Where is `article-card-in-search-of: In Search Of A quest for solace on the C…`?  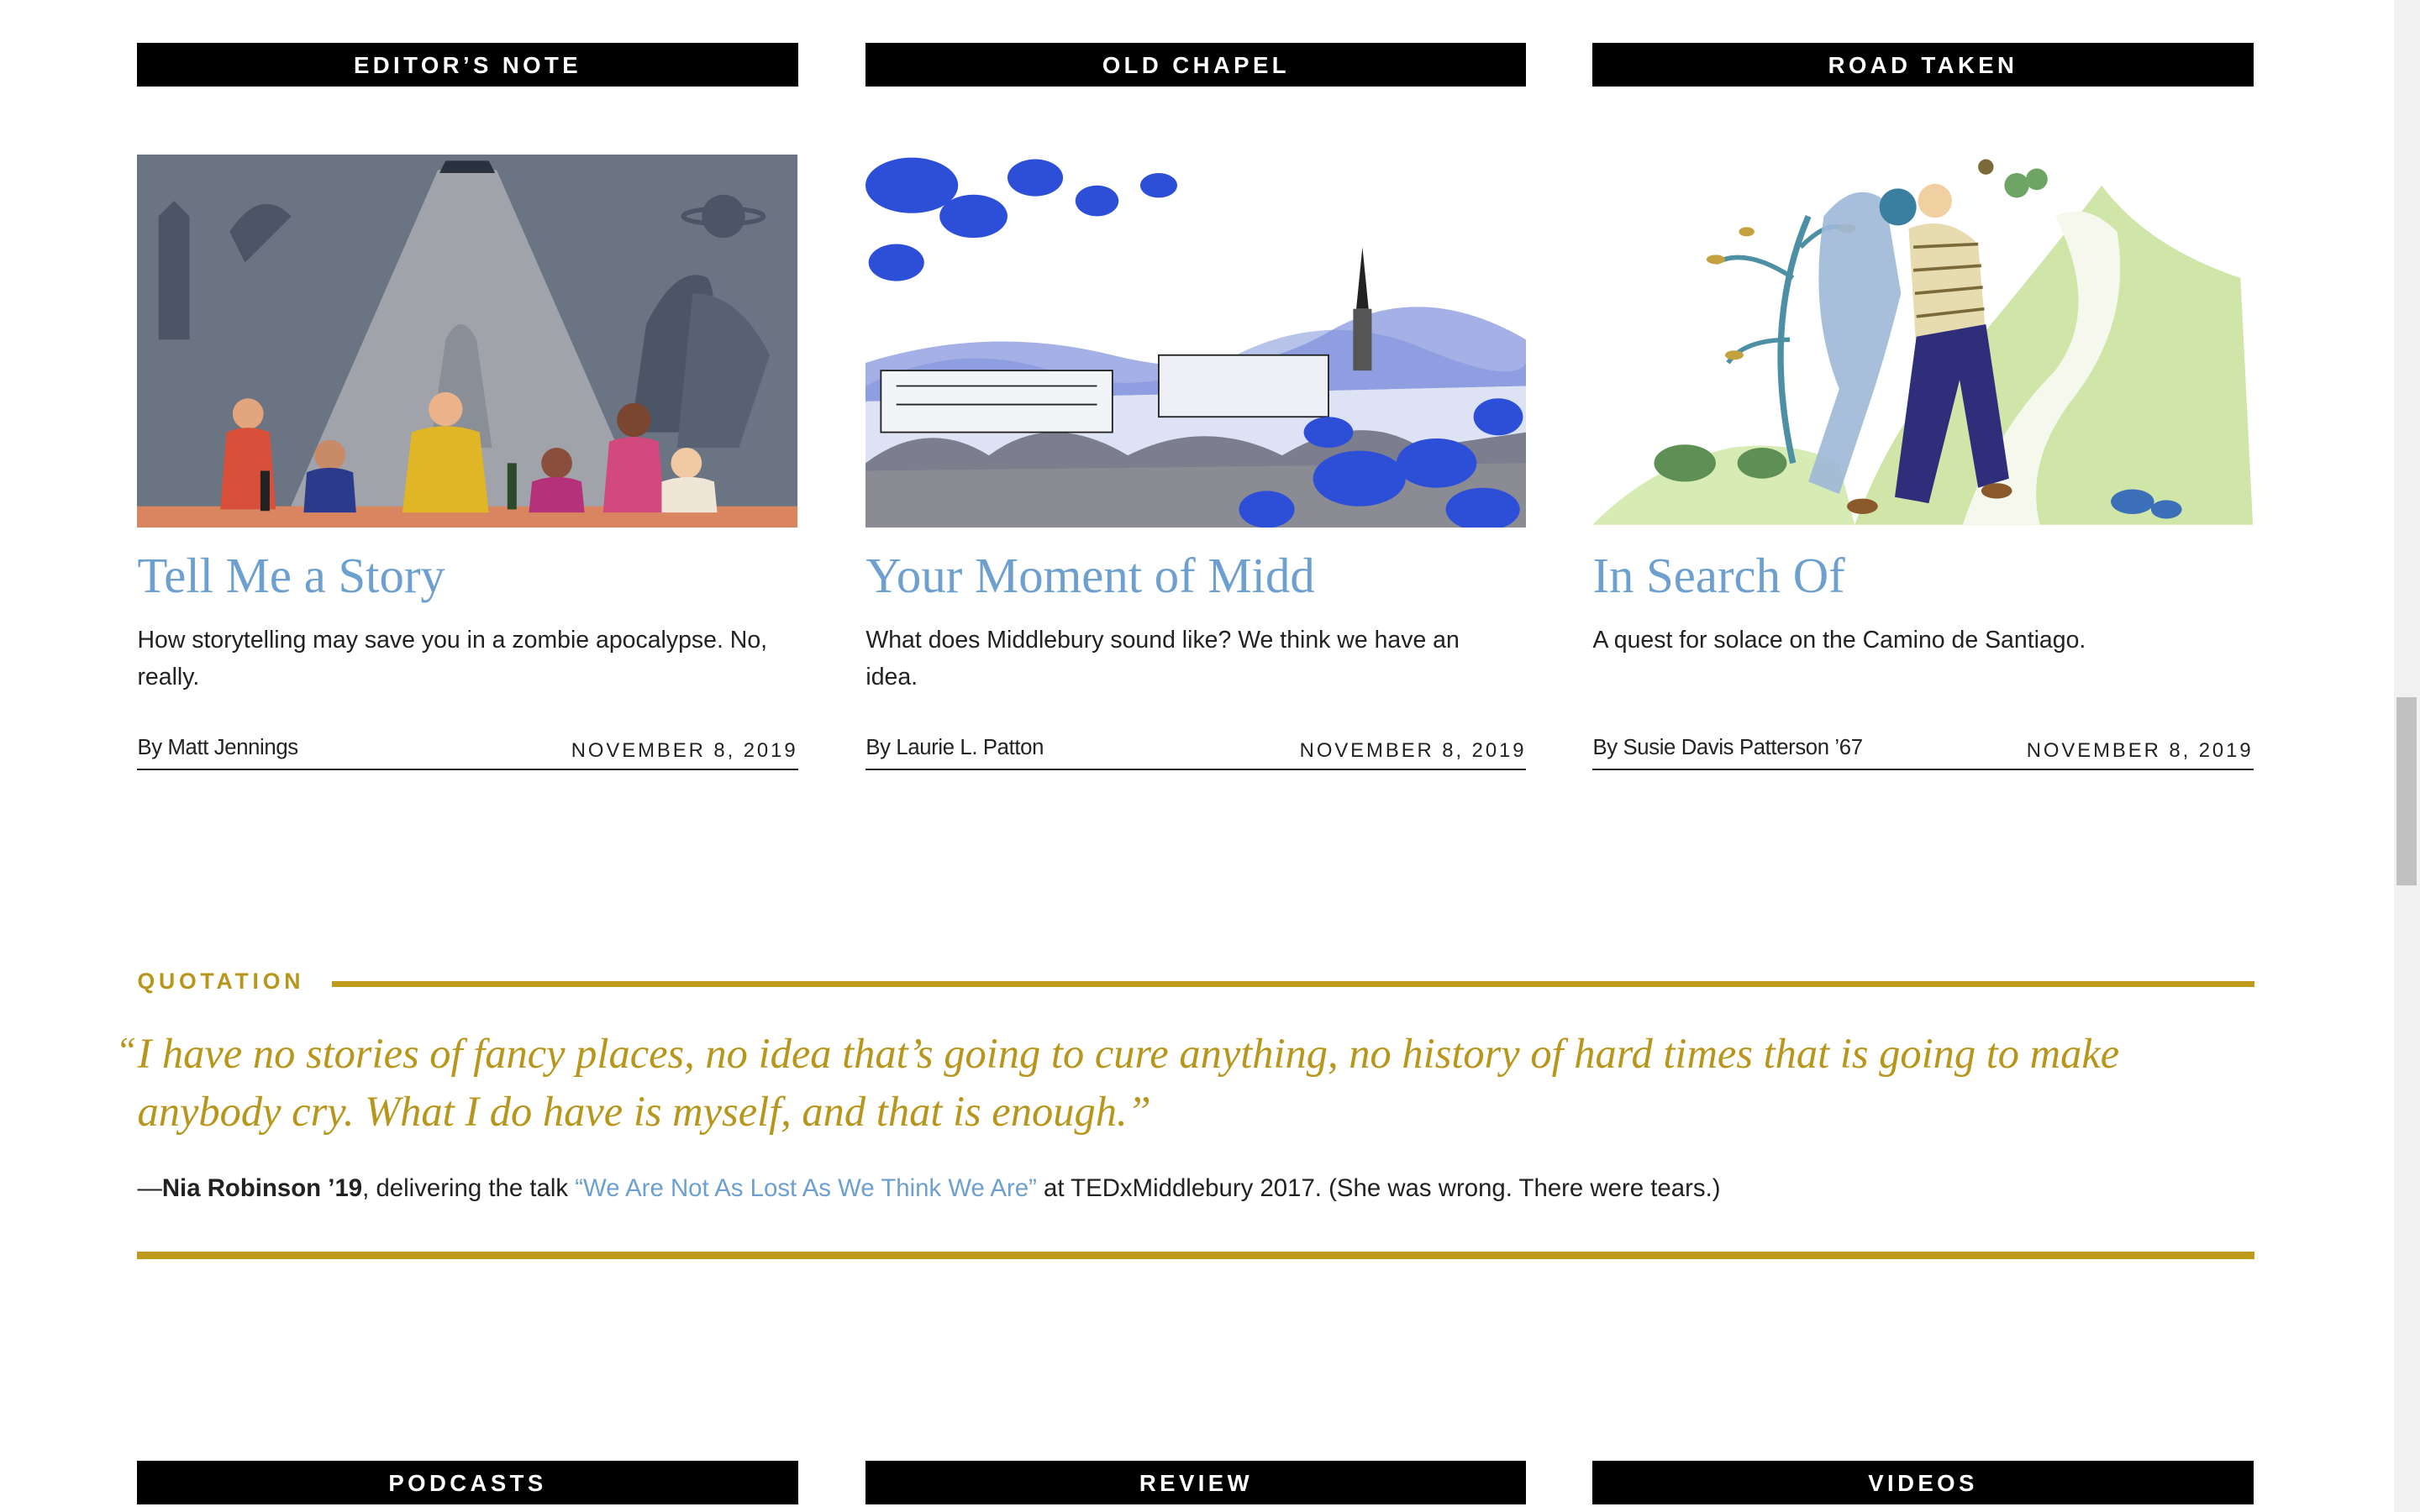 article-card-in-search-of: In Search Of A quest for solace on the C… is located at coordinates (1923, 401).